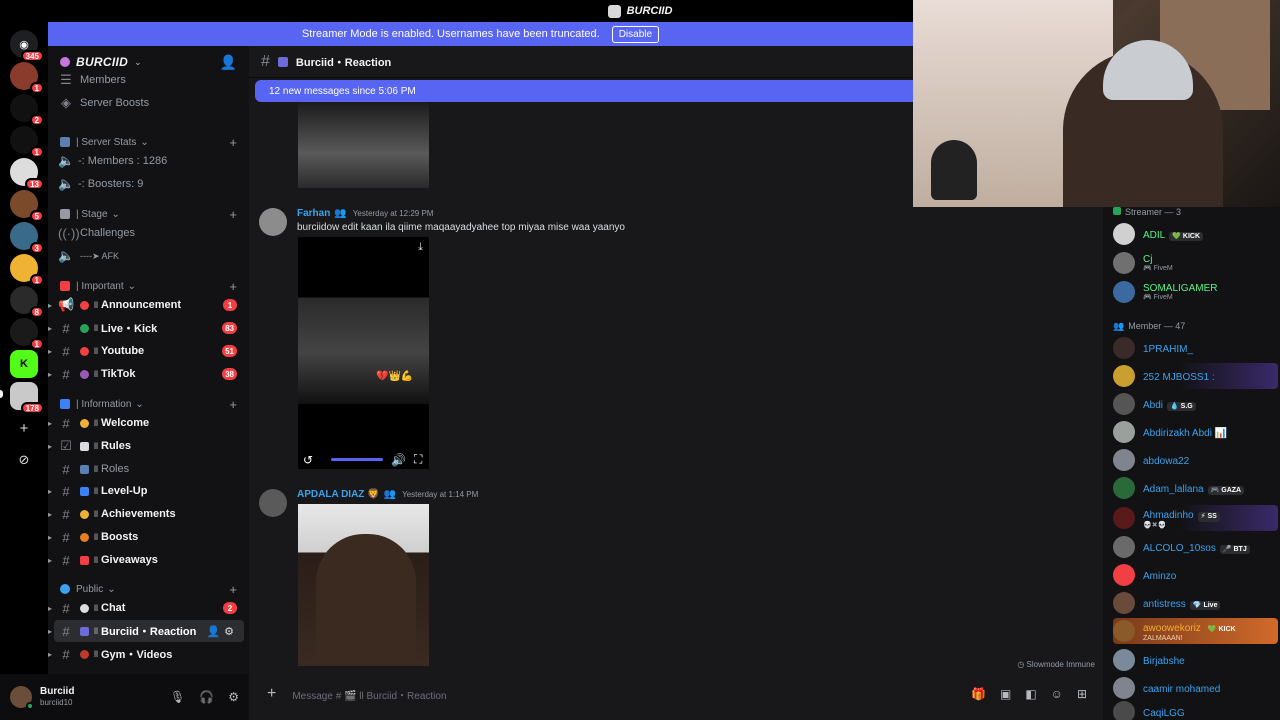  What do you see at coordinates (148, 256) in the screenshot?
I see `voice-afk: 🔈 ----➤ AFK` at bounding box center [148, 256].